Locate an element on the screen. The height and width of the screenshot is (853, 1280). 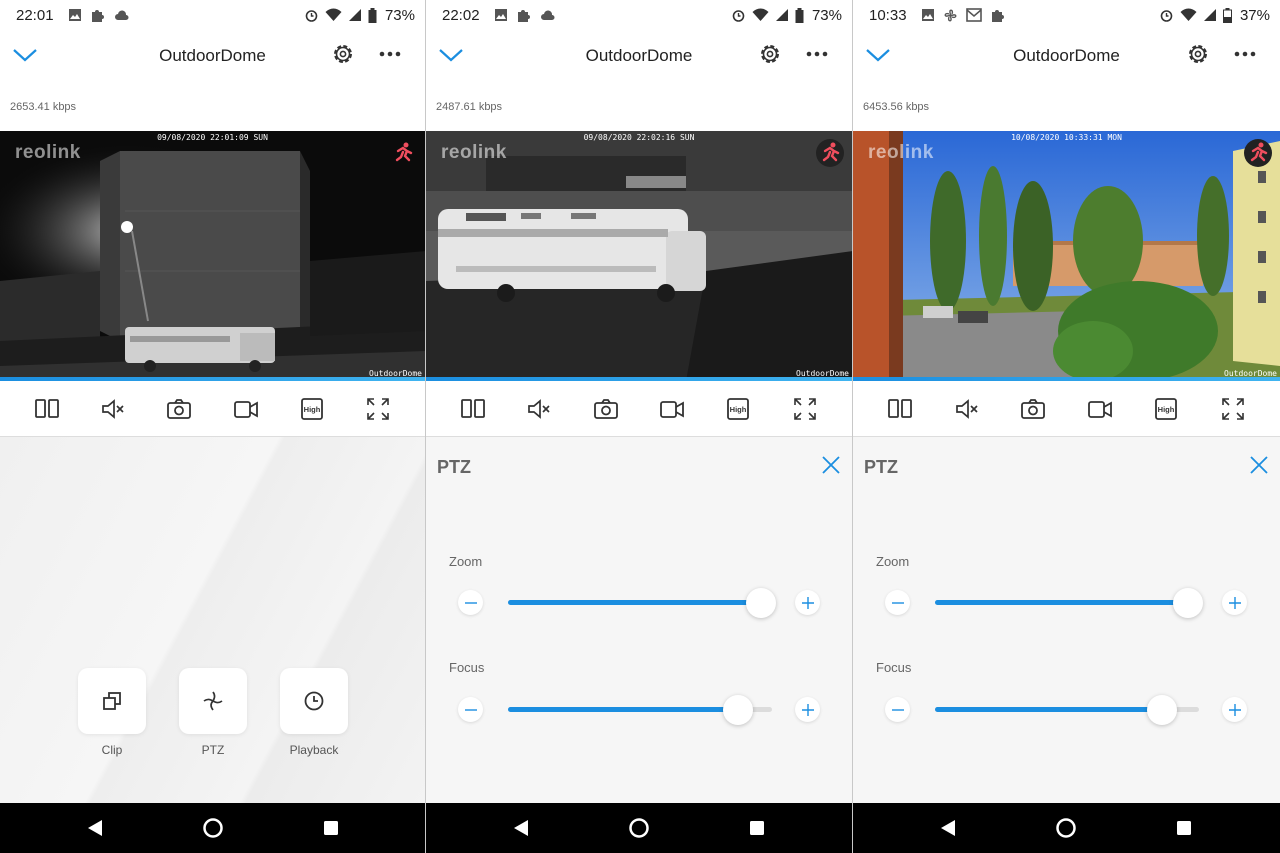
bitrate-readout: 2653.41 kbps is located at coordinates (43, 107).